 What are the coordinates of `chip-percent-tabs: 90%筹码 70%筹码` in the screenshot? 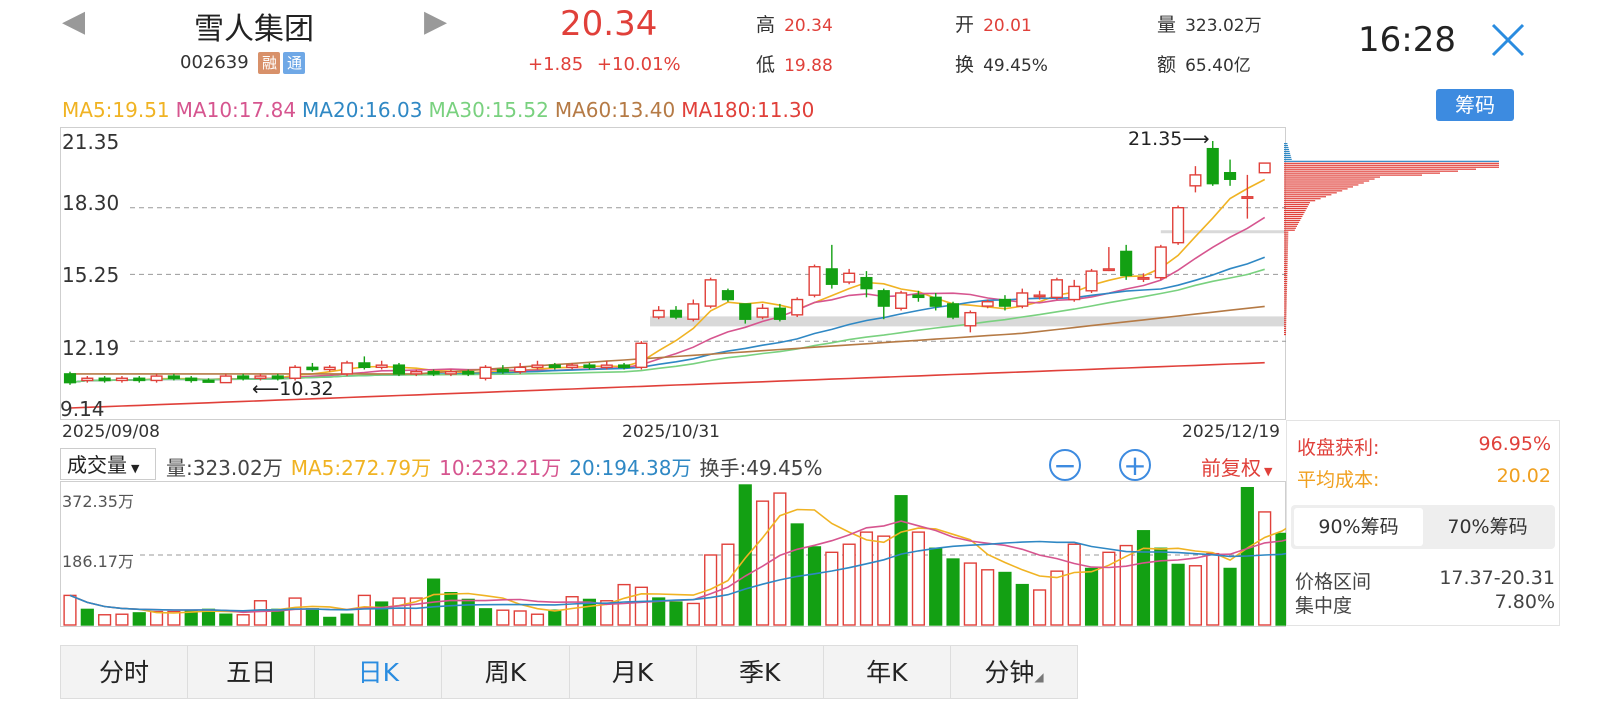 It's located at (1423, 527).